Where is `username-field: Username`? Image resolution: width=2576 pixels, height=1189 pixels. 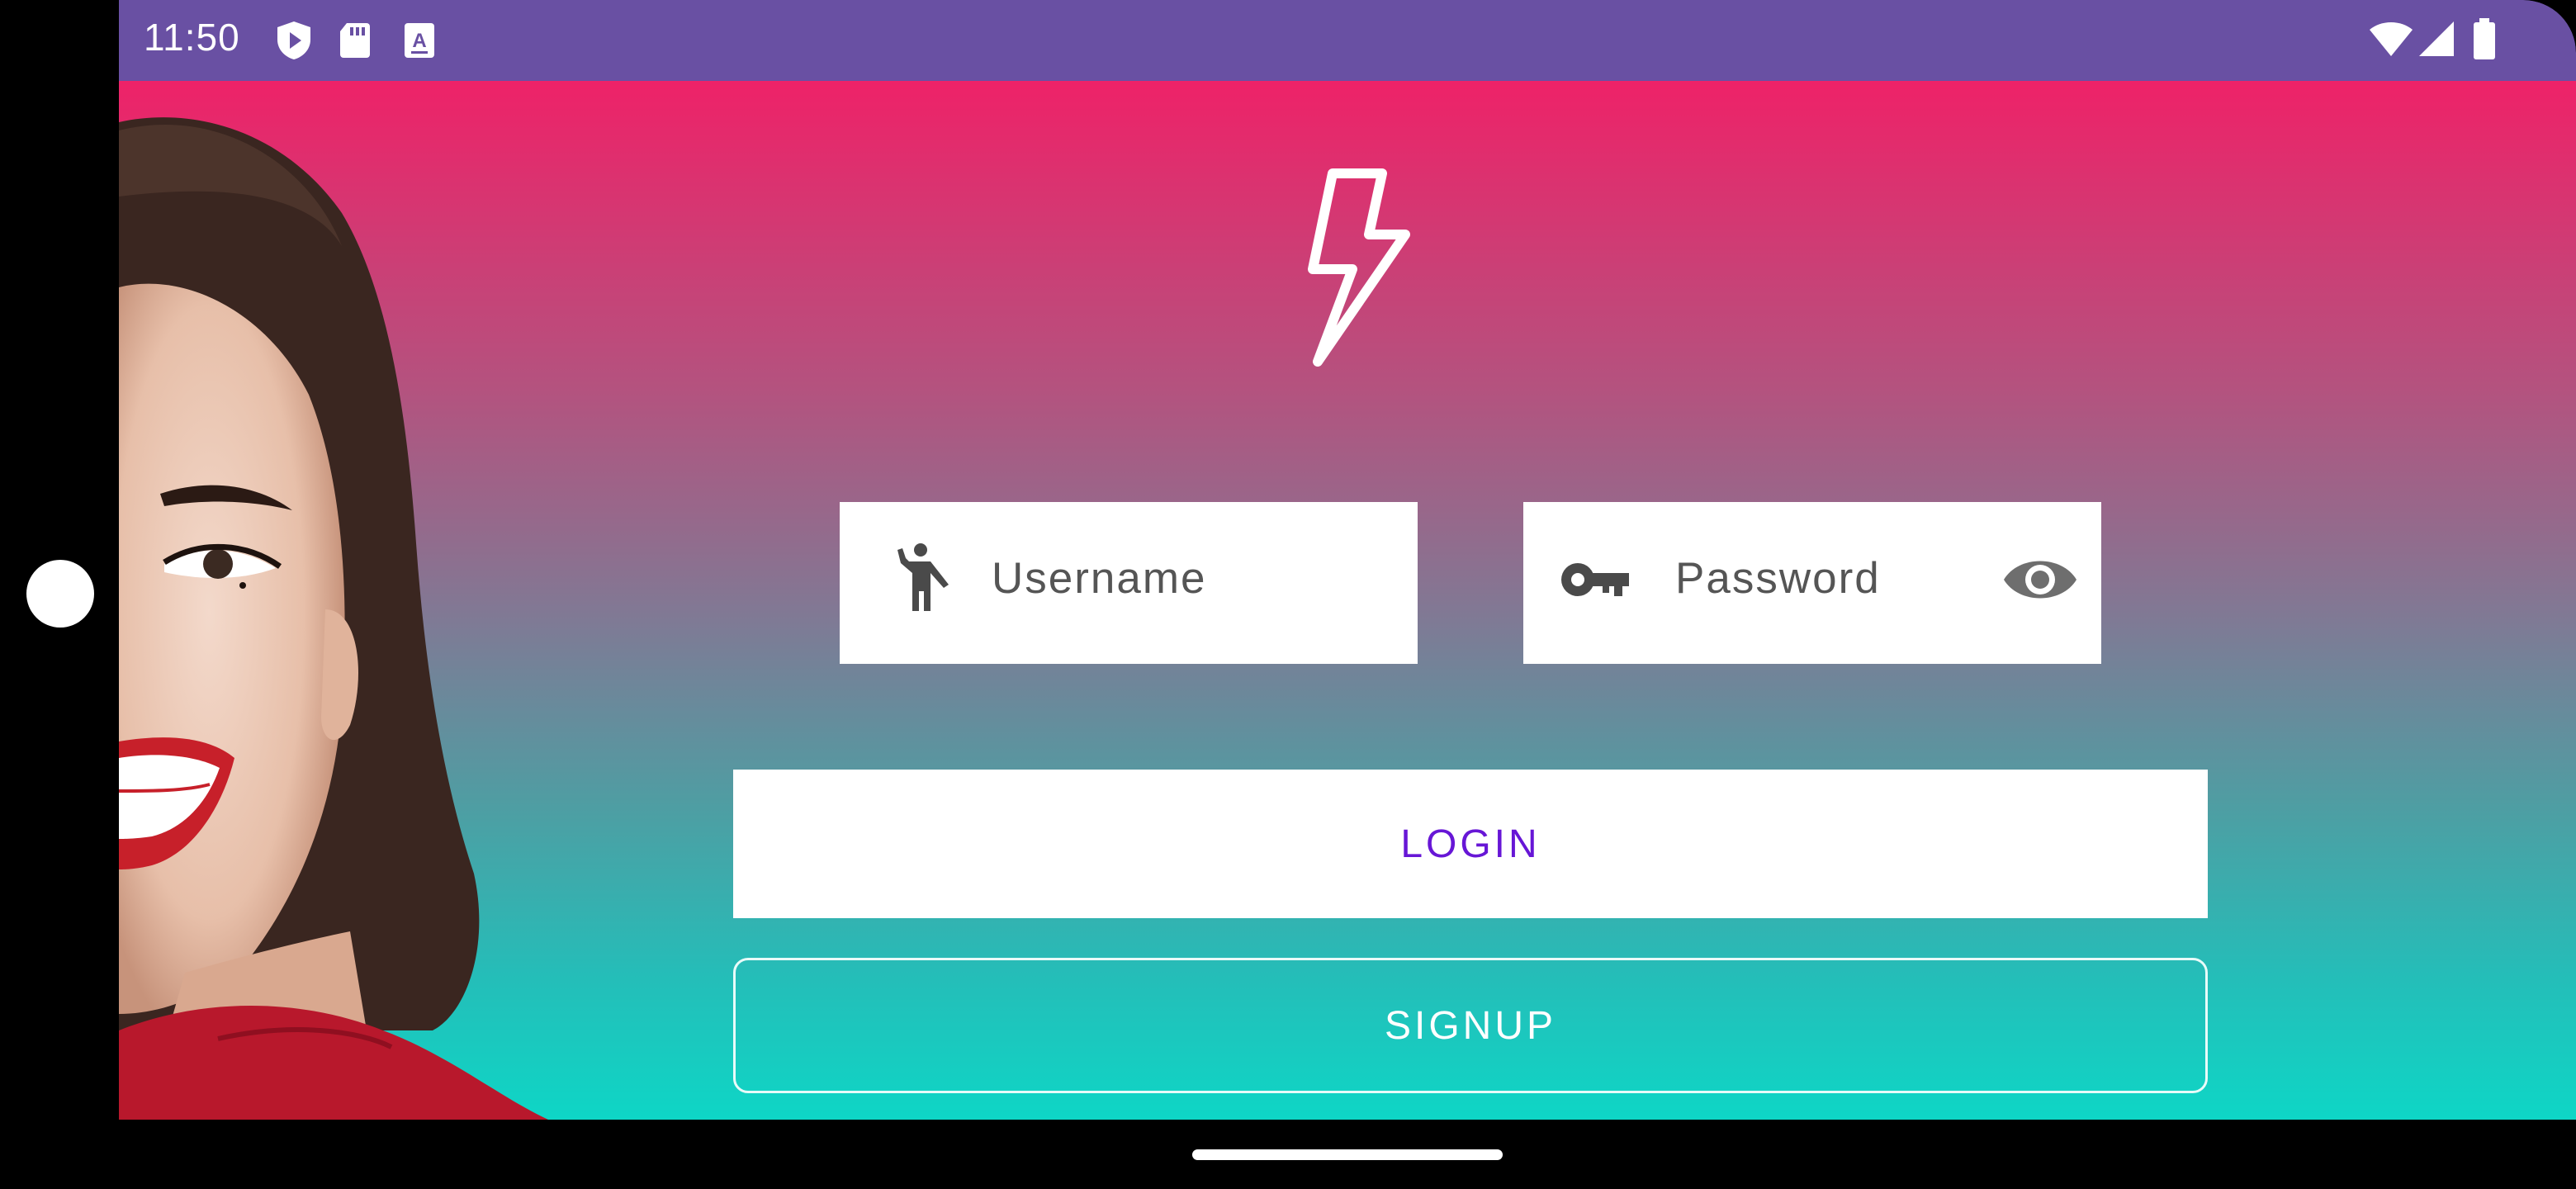
username-field: Username is located at coordinates (1129, 583).